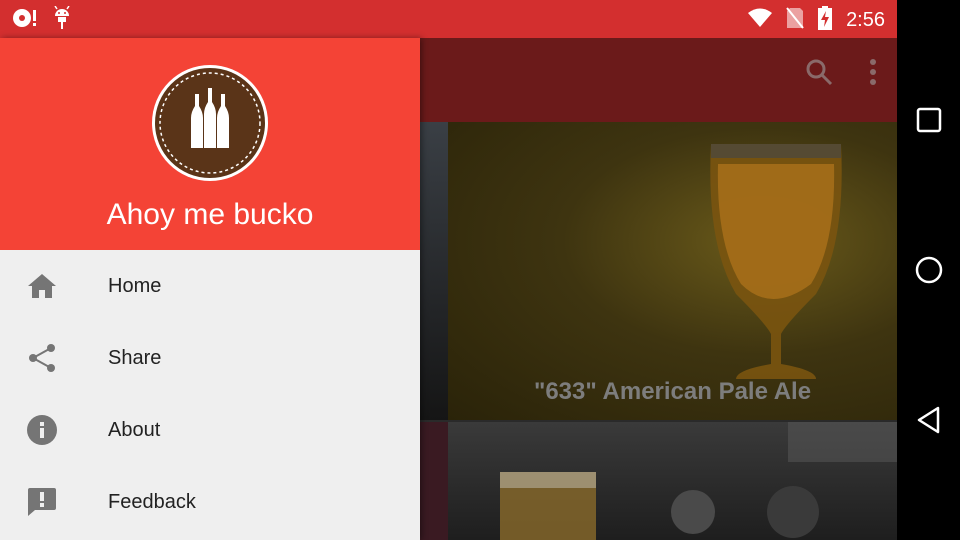 The image size is (960, 540). What do you see at coordinates (62, 20) in the screenshot?
I see `android-debug-icon` at bounding box center [62, 20].